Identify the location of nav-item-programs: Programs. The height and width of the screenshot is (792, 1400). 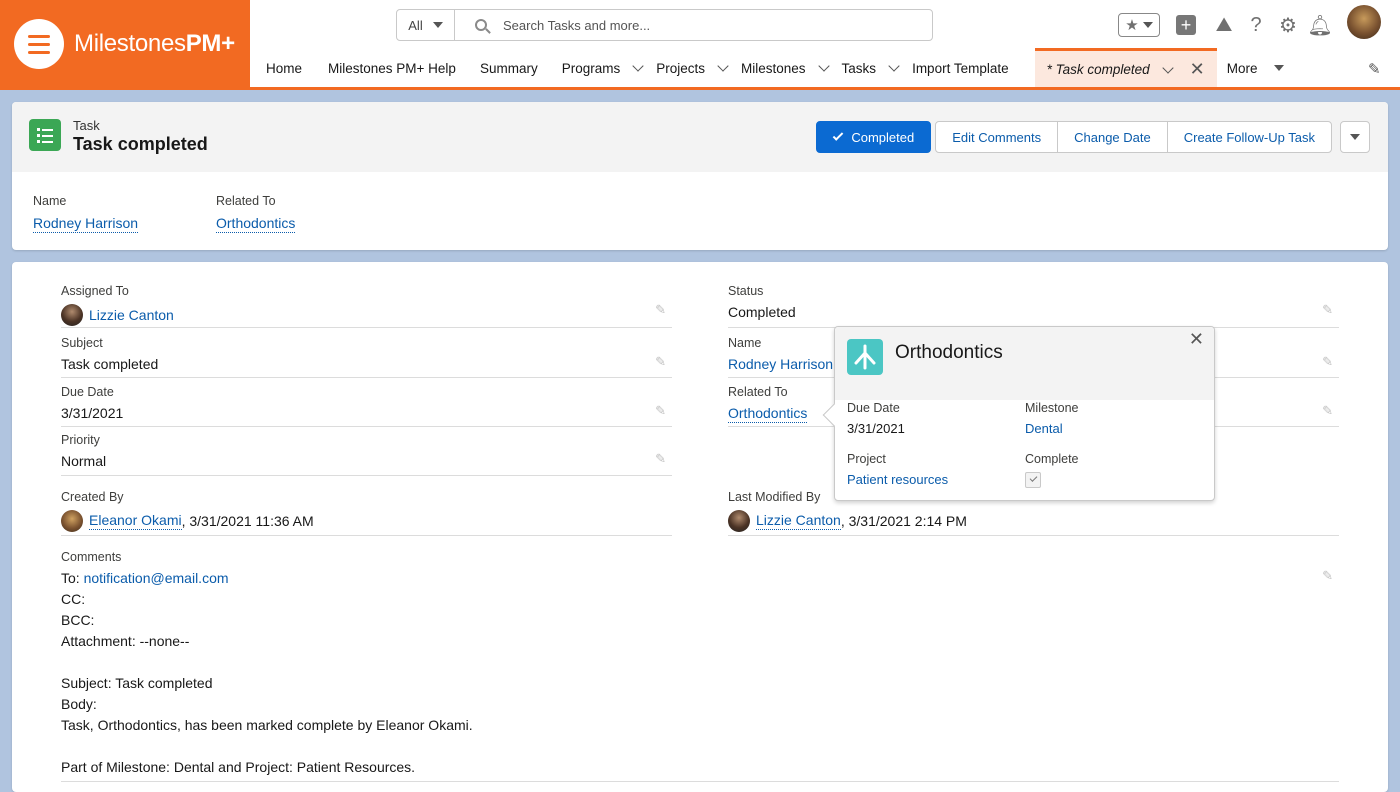
(599, 68).